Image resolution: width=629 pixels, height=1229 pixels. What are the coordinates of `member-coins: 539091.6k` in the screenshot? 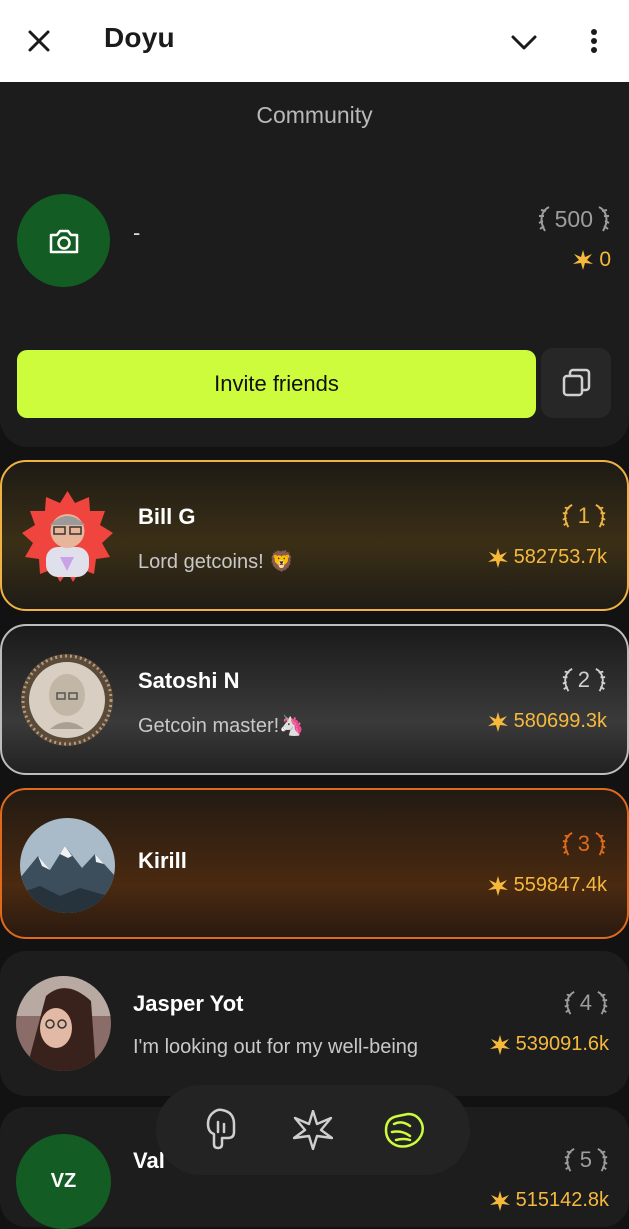 It's located at (549, 1044).